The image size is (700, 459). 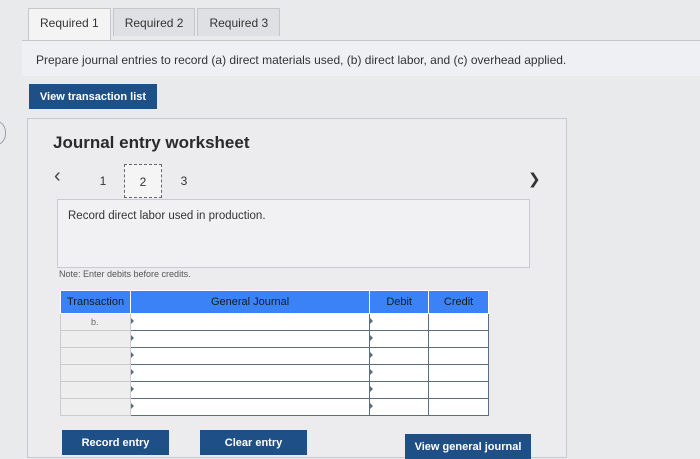 I want to click on collapsed-panel-handle, so click(x=3, y=133).